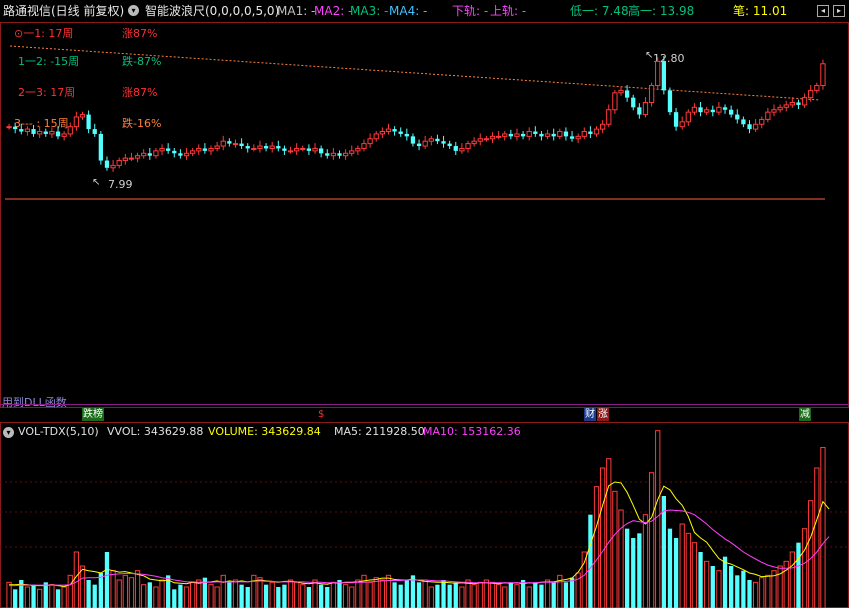 This screenshot has width=849, height=608. Describe the element at coordinates (424, 404) in the screenshot. I see `divider` at that location.